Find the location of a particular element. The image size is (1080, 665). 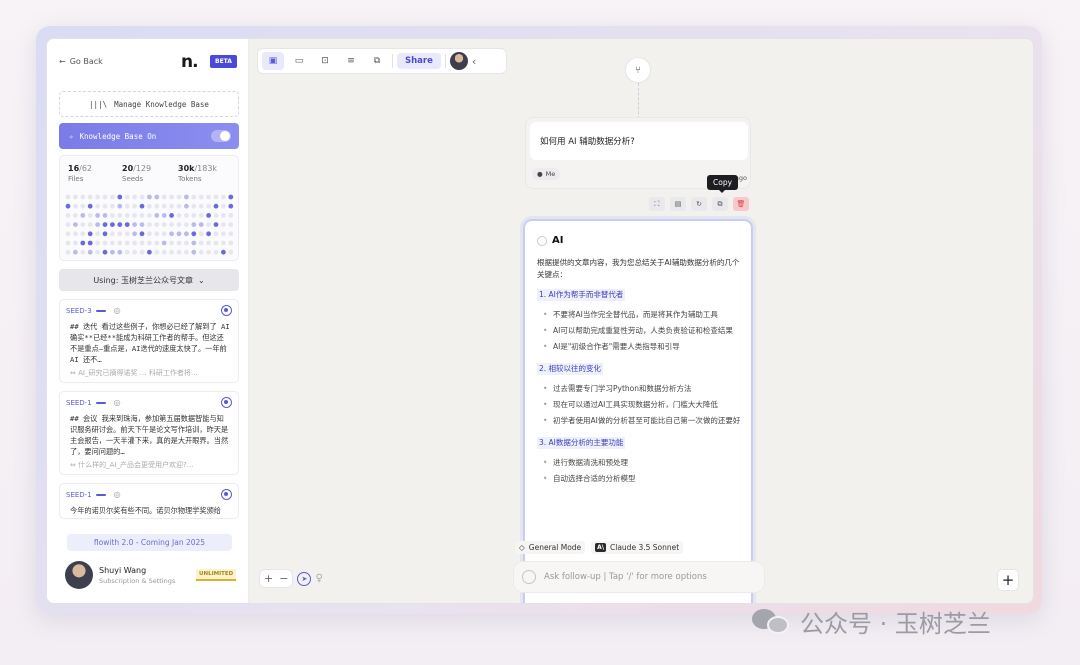

ai-intro: 根据提供的文章内容，我为您总结关于AI辅助数据分析的几个关键点： is located at coordinates (638, 268).